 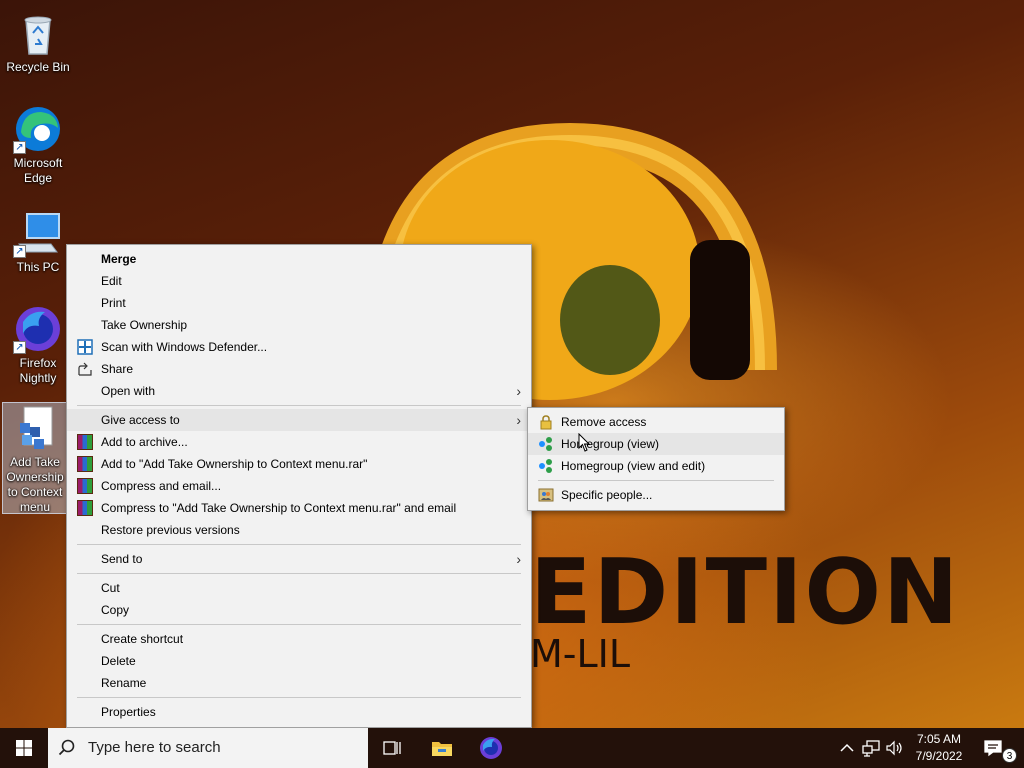 What do you see at coordinates (119, 259) in the screenshot?
I see `menu-item-label: Merge` at bounding box center [119, 259].